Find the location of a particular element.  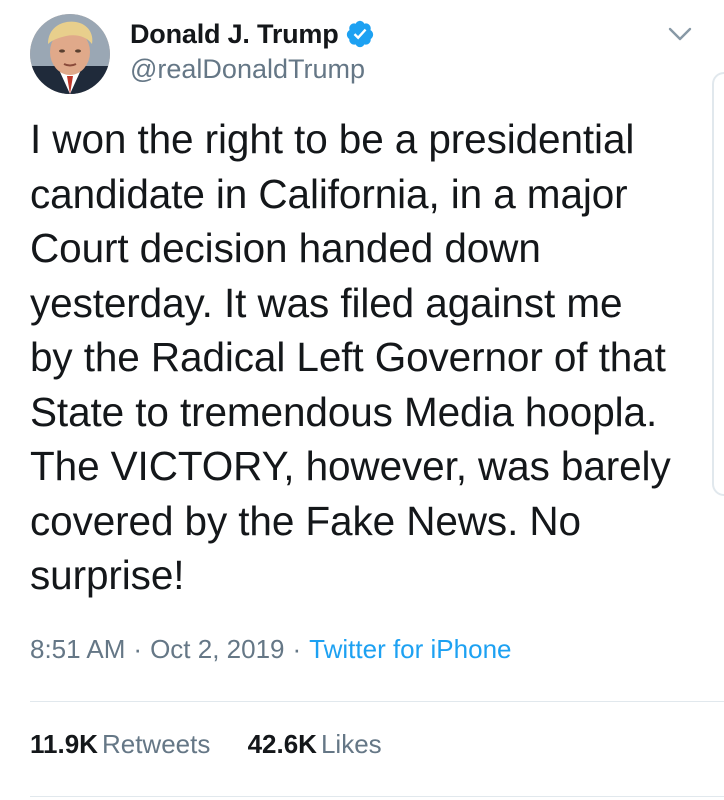

verified-badge-icon is located at coordinates (360, 34).